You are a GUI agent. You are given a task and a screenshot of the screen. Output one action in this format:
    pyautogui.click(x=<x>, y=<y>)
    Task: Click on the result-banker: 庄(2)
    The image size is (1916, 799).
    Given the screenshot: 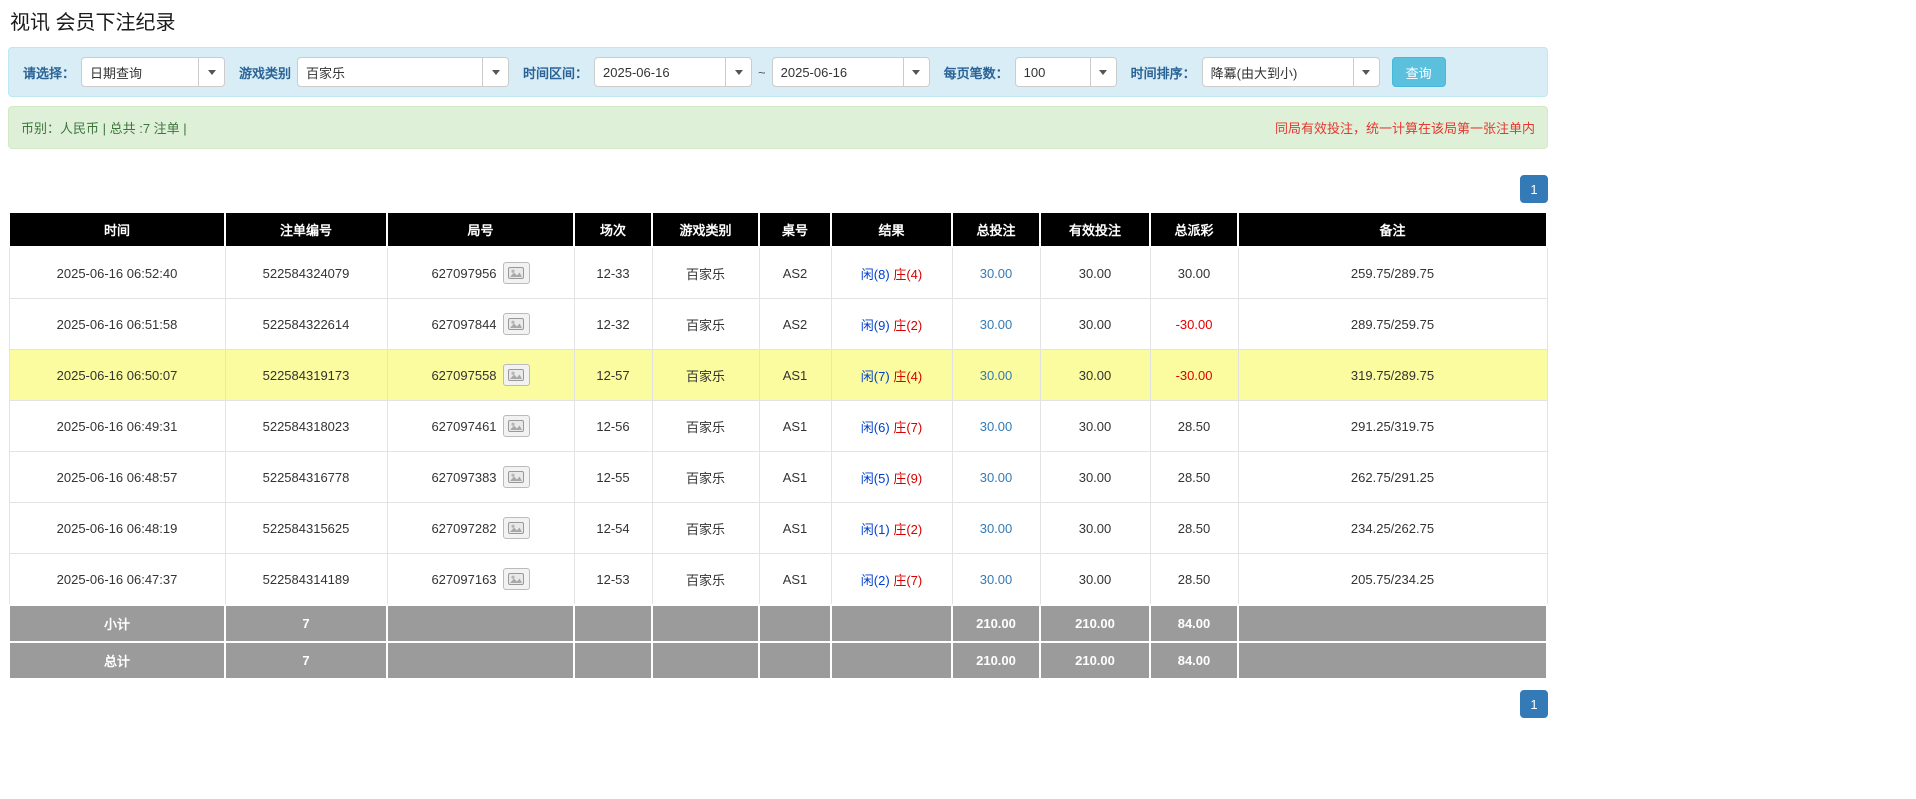 What is the action you would take?
    pyautogui.click(x=908, y=325)
    